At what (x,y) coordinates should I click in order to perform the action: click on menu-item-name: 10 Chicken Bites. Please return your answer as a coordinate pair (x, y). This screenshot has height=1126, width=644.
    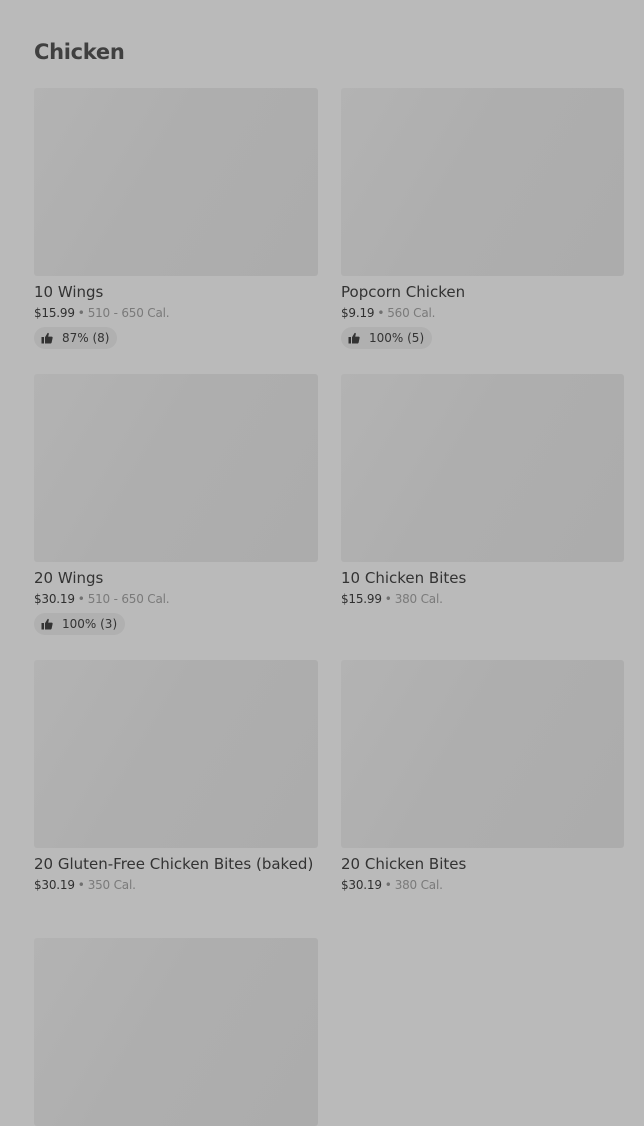
    Looking at the image, I should click on (404, 578).